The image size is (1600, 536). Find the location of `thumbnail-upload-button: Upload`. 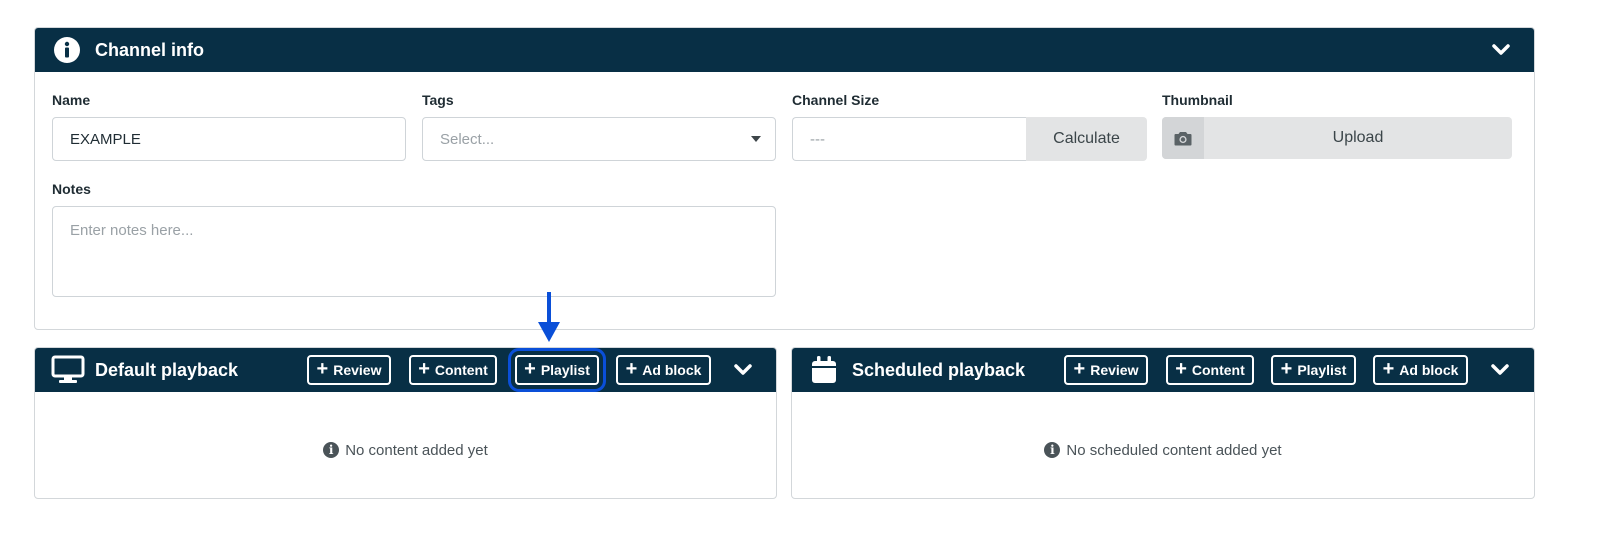

thumbnail-upload-button: Upload is located at coordinates (1337, 138).